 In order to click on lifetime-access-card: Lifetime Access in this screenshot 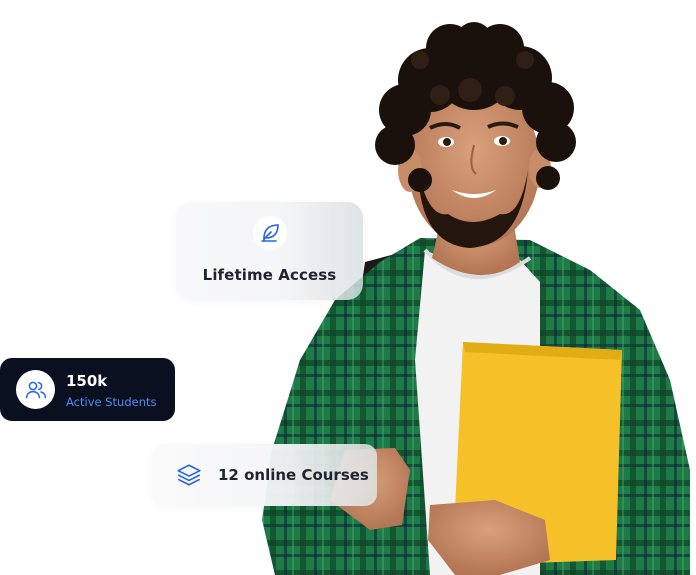, I will do `click(269, 251)`.